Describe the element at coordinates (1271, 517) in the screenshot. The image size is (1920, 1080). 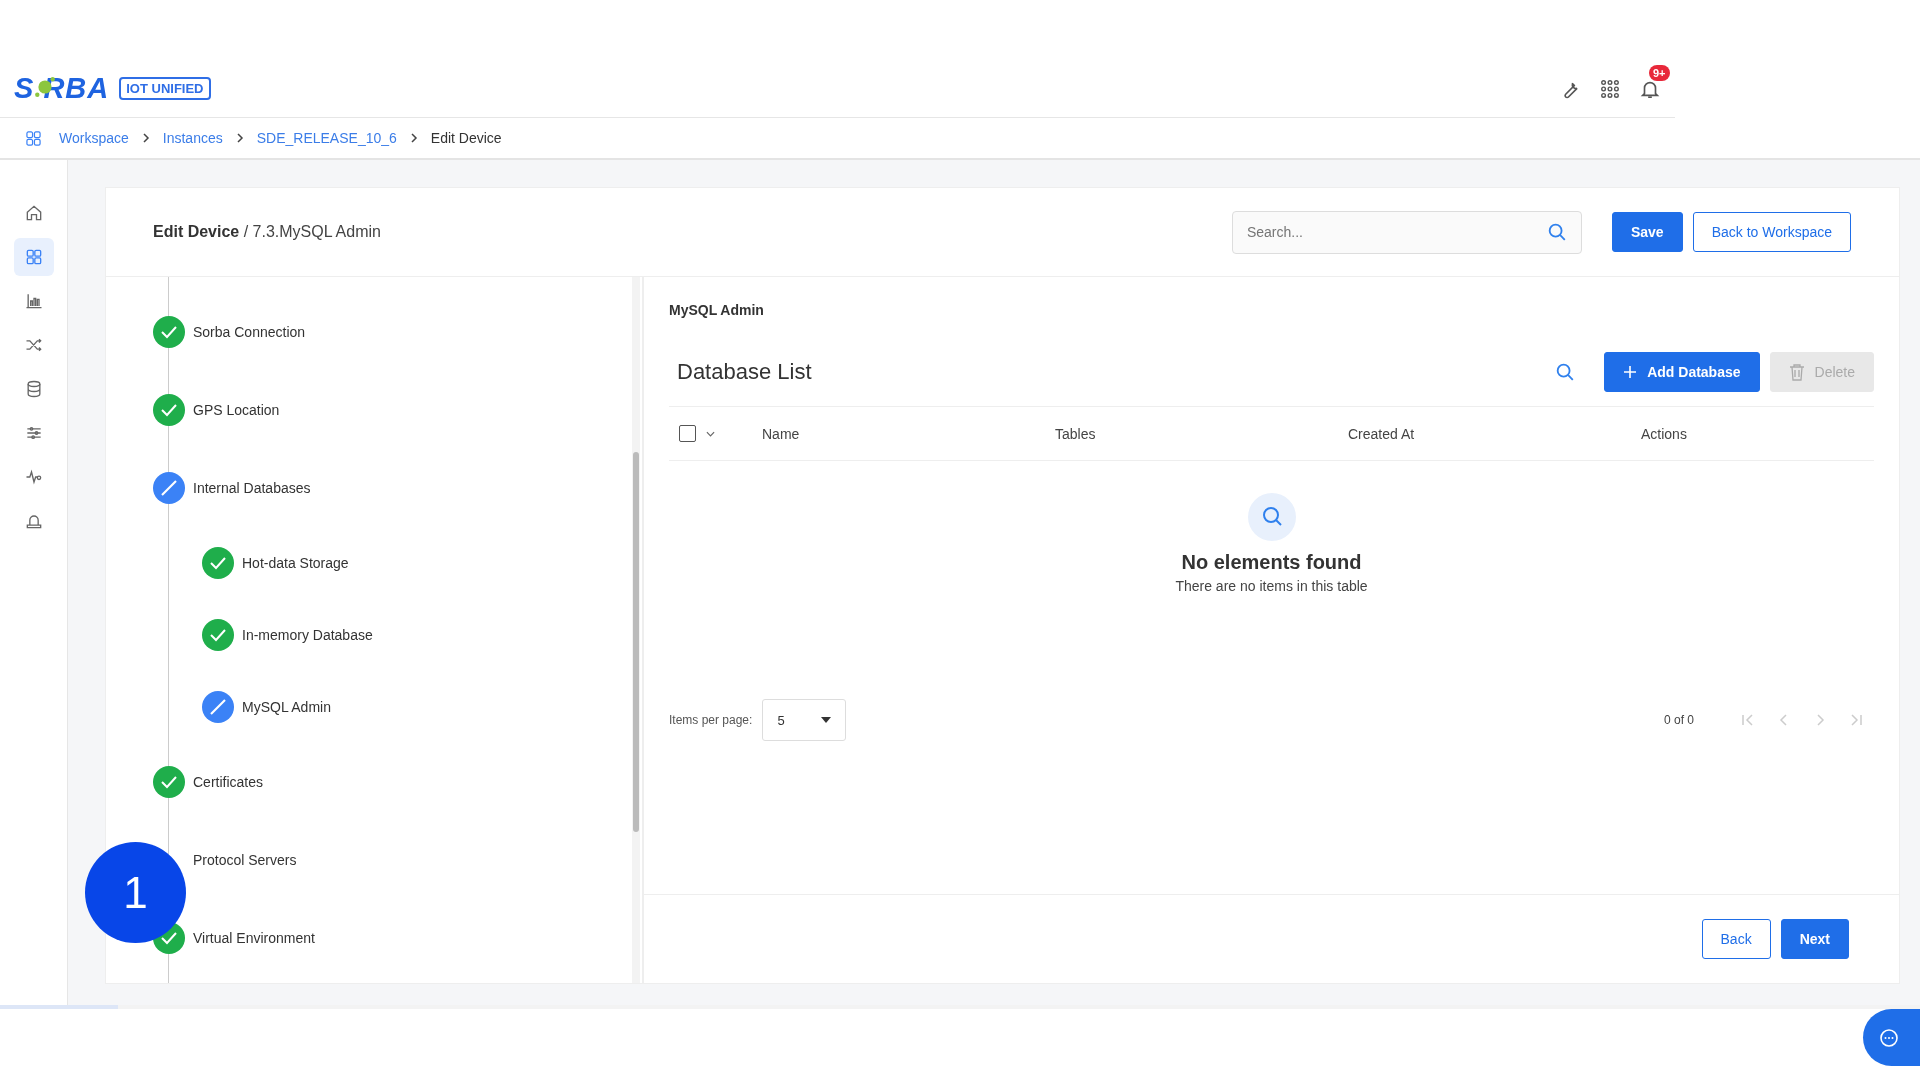
I see `search-icon` at that location.